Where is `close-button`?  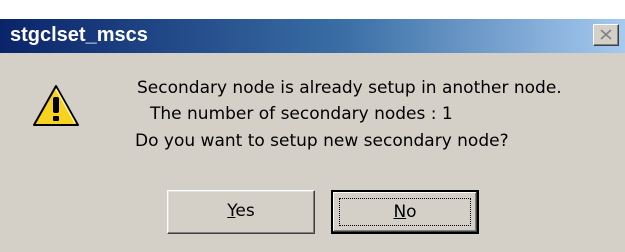
close-button is located at coordinates (606, 35).